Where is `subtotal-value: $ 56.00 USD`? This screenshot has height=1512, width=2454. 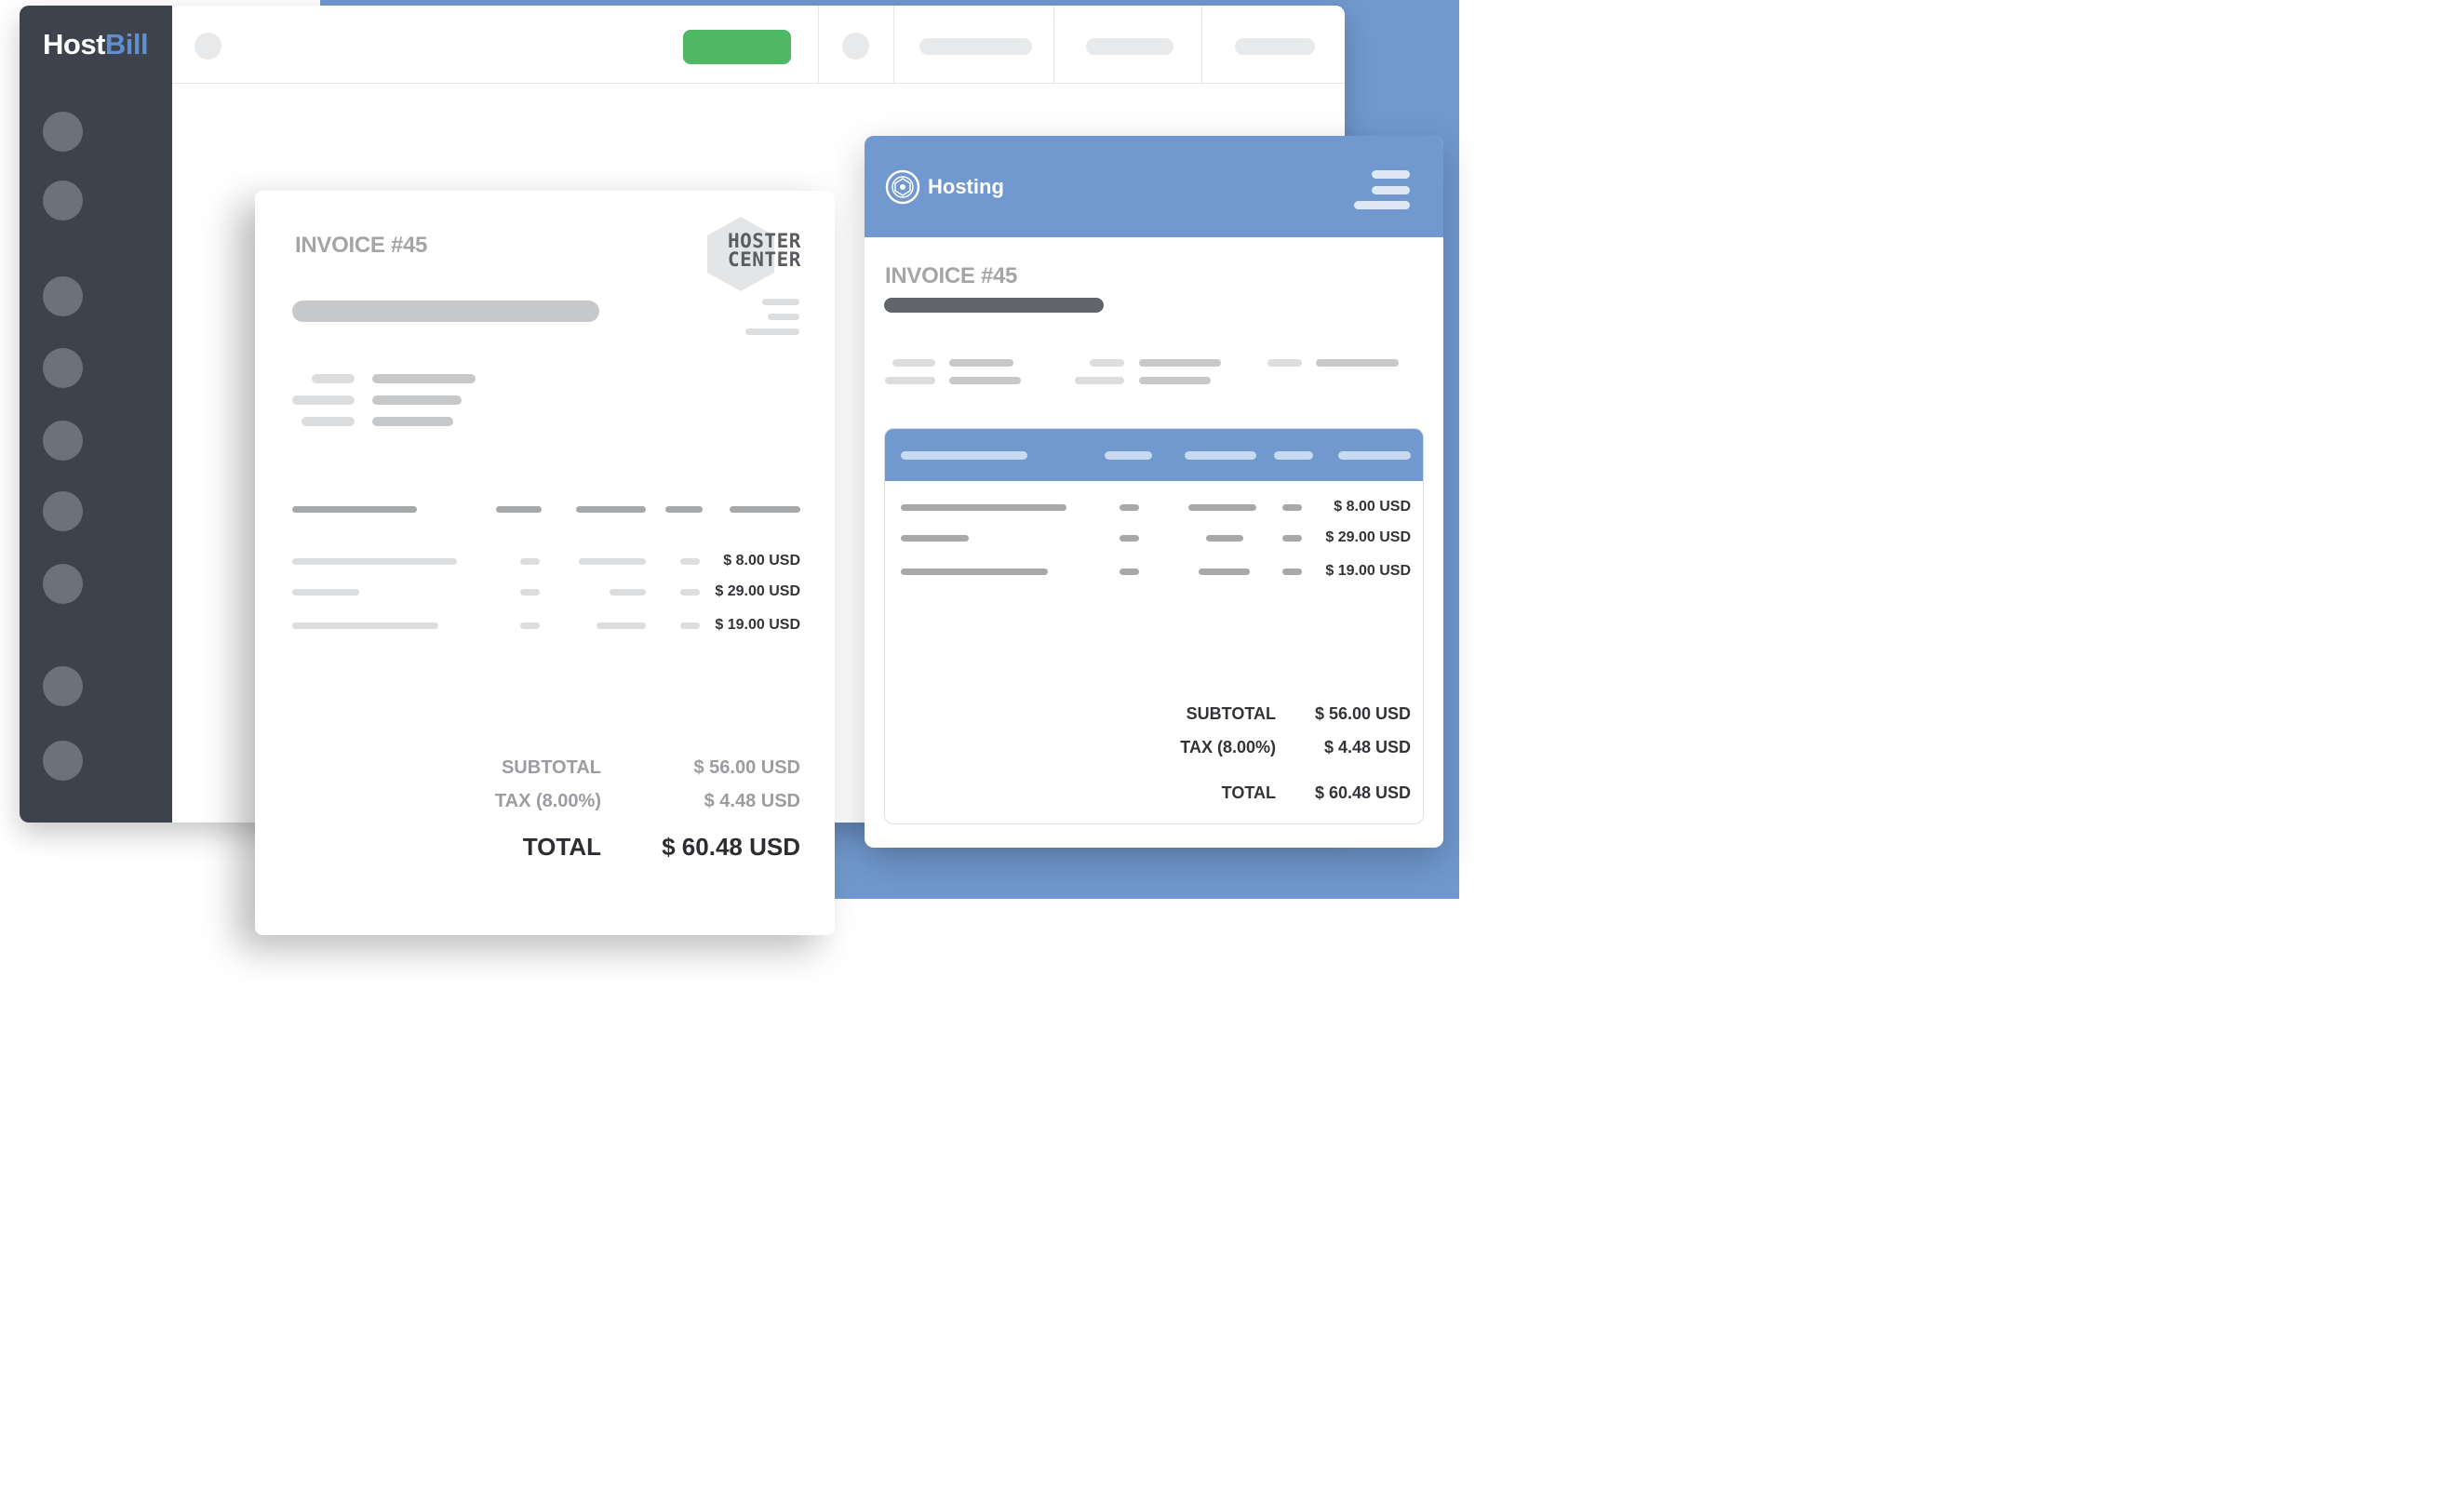
subtotal-value: $ 56.00 USD is located at coordinates (746, 767).